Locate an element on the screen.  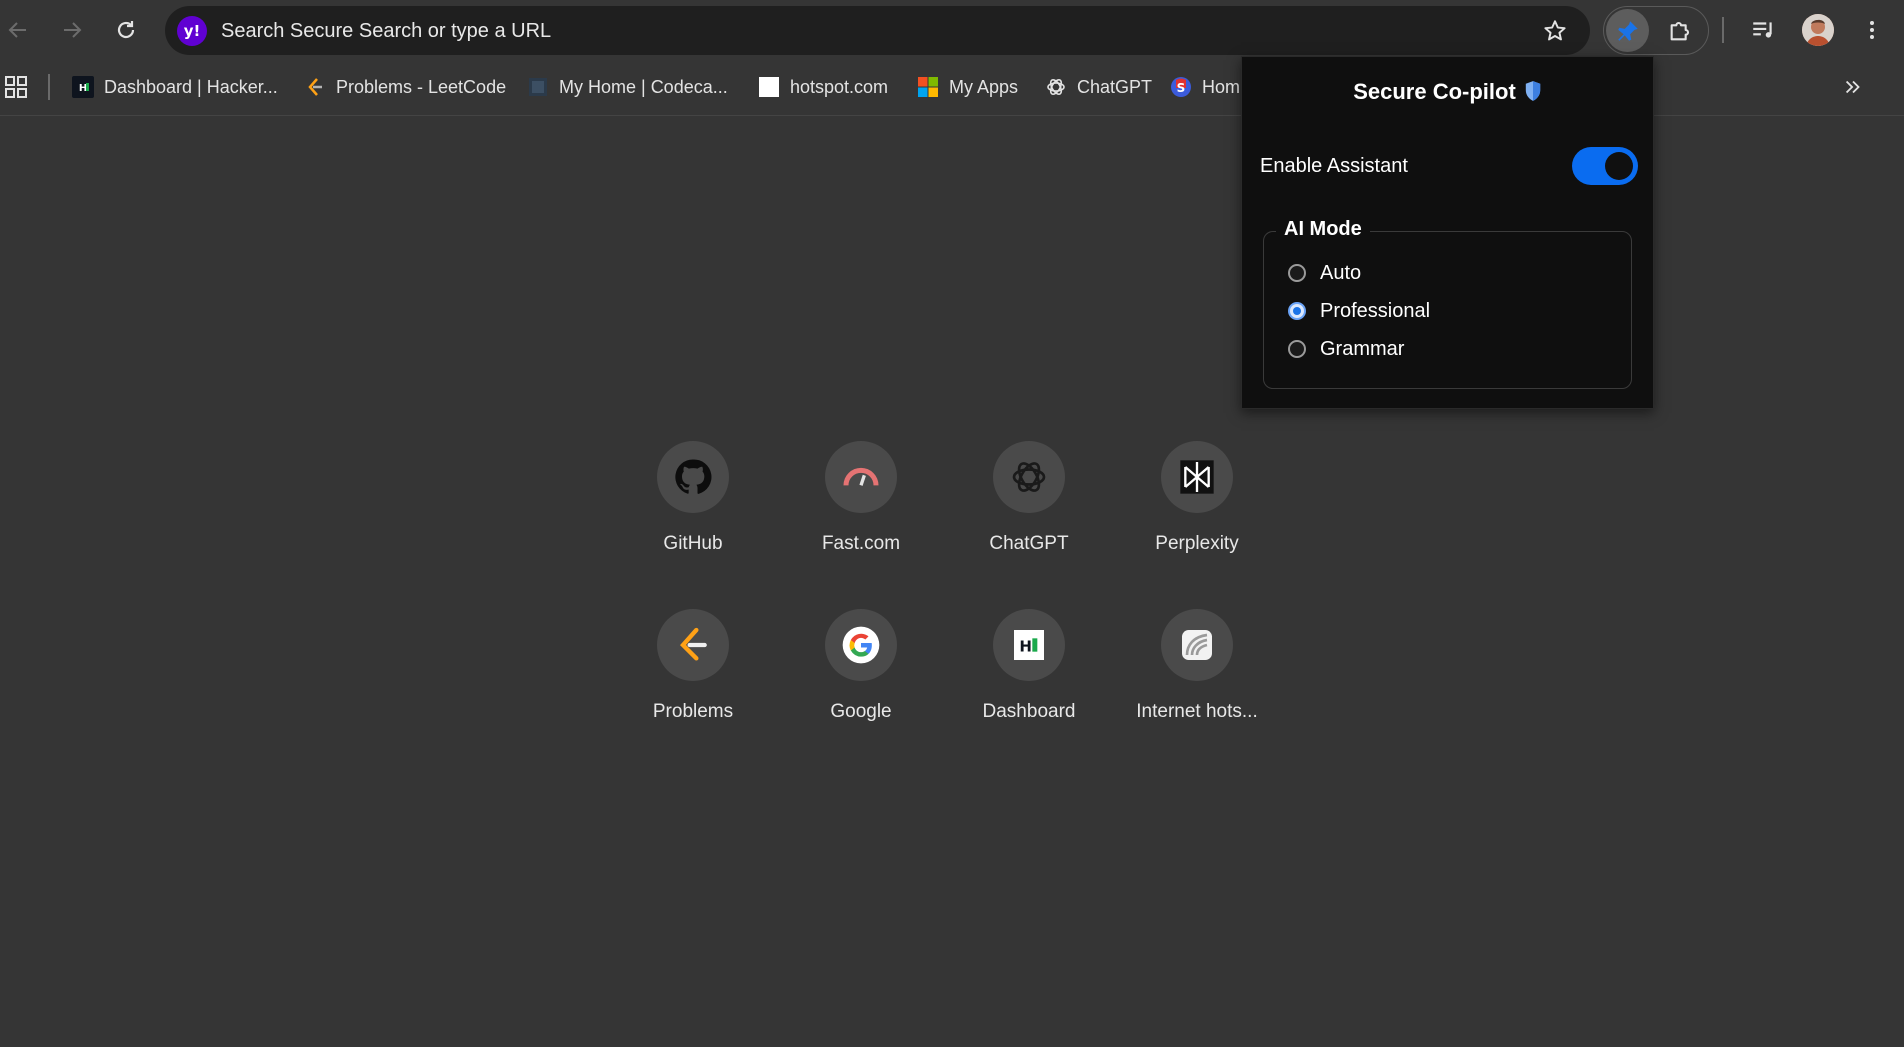
more-vertical-icon is located at coordinates (1872, 30).